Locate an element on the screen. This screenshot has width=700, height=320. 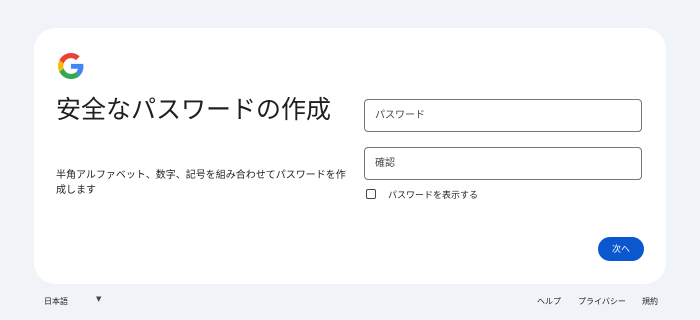
google-logo-icon is located at coordinates (71, 66).